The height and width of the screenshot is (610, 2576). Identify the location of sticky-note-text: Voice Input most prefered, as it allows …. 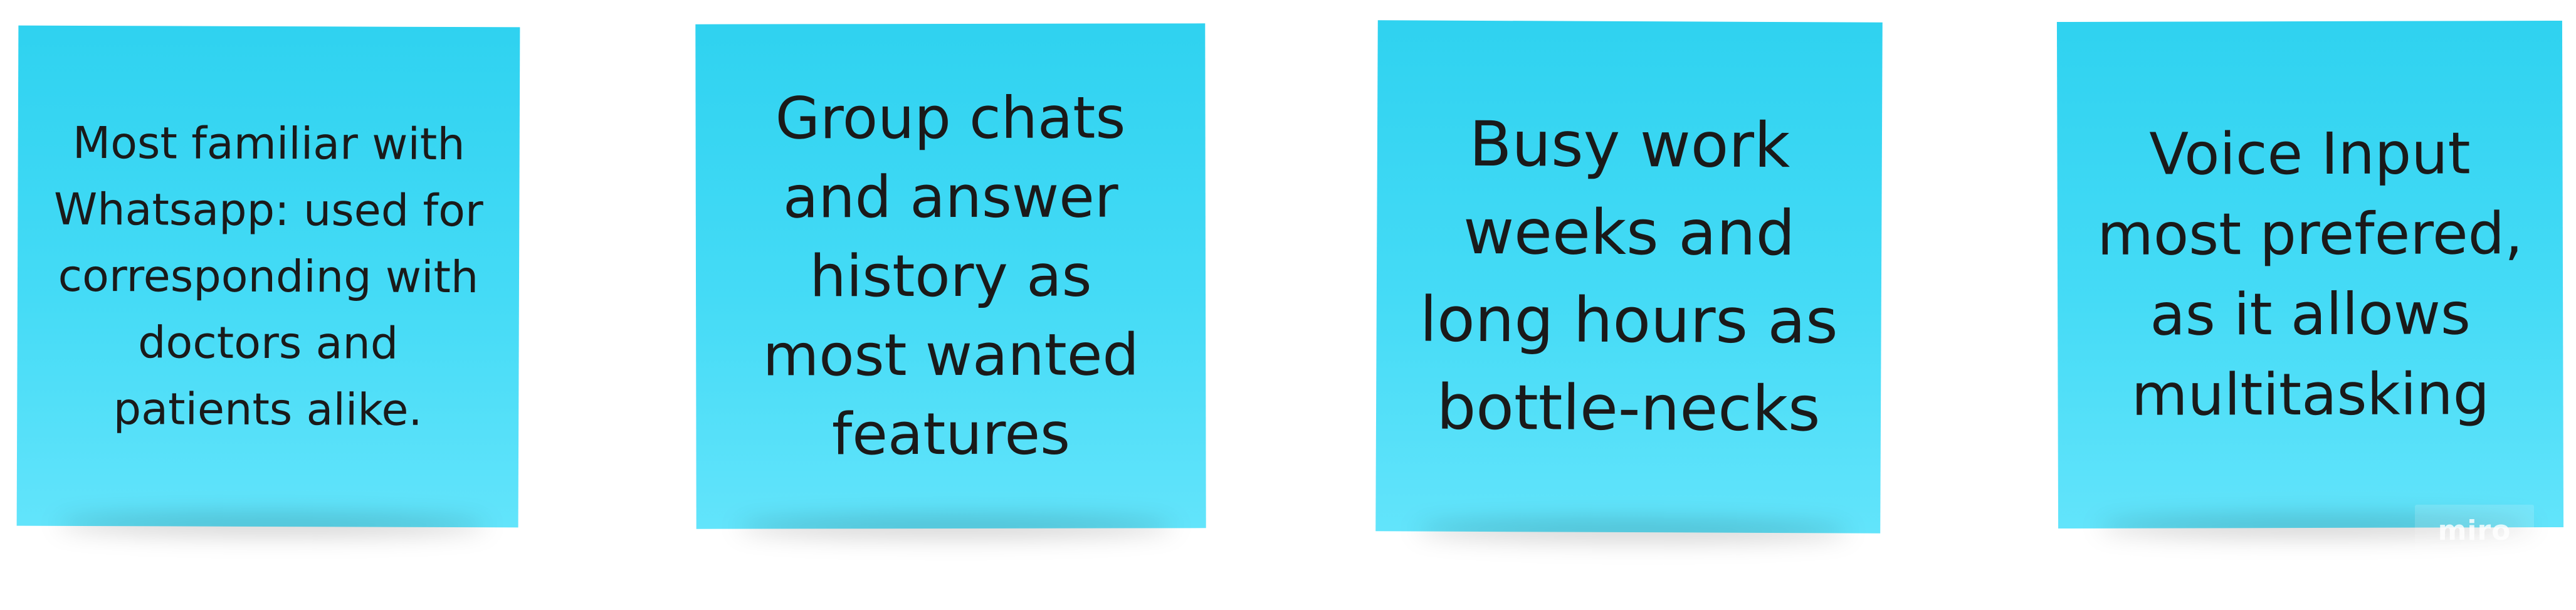
(2310, 274).